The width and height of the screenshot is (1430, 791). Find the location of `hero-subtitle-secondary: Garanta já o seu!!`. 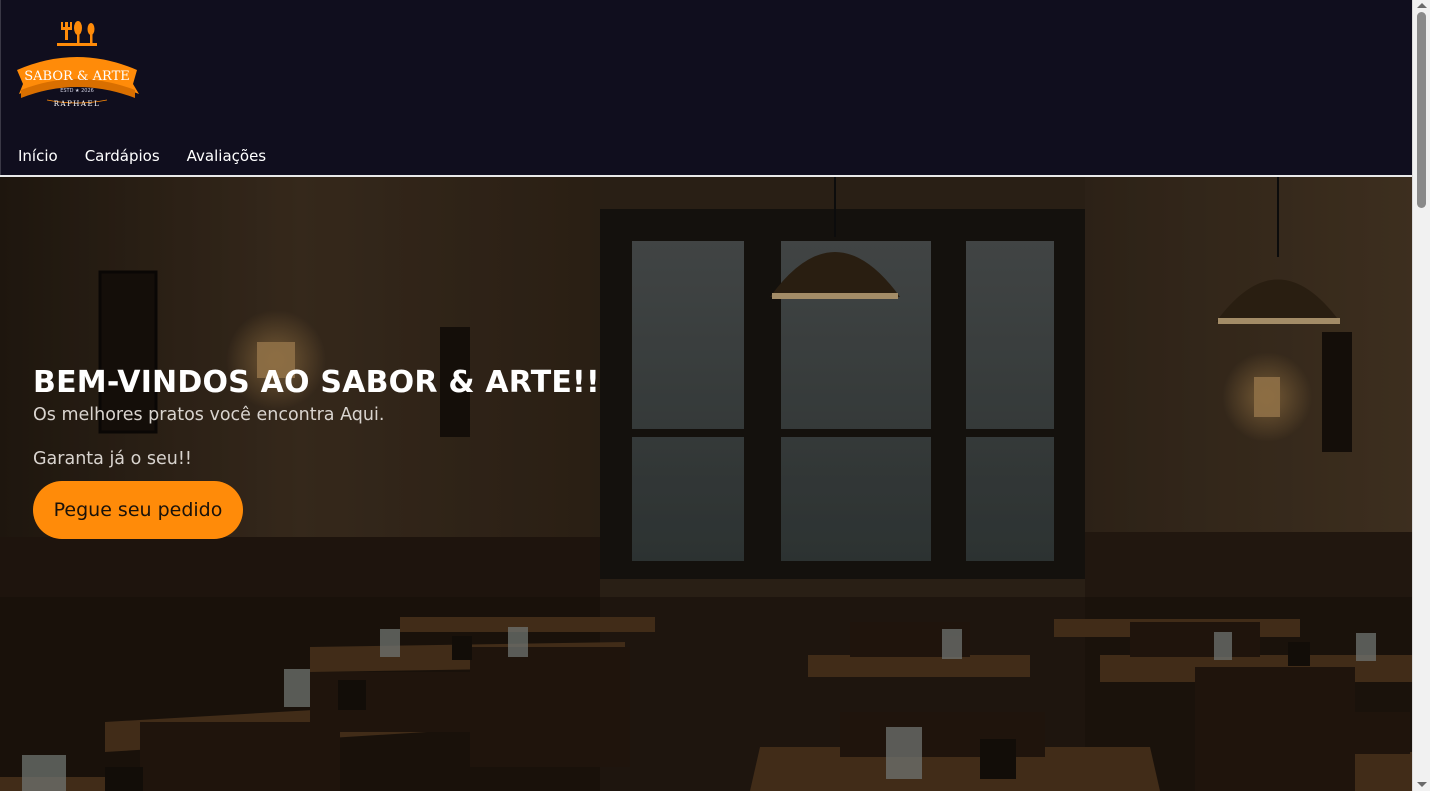

hero-subtitle-secondary: Garanta já o seu!! is located at coordinates (112, 459).